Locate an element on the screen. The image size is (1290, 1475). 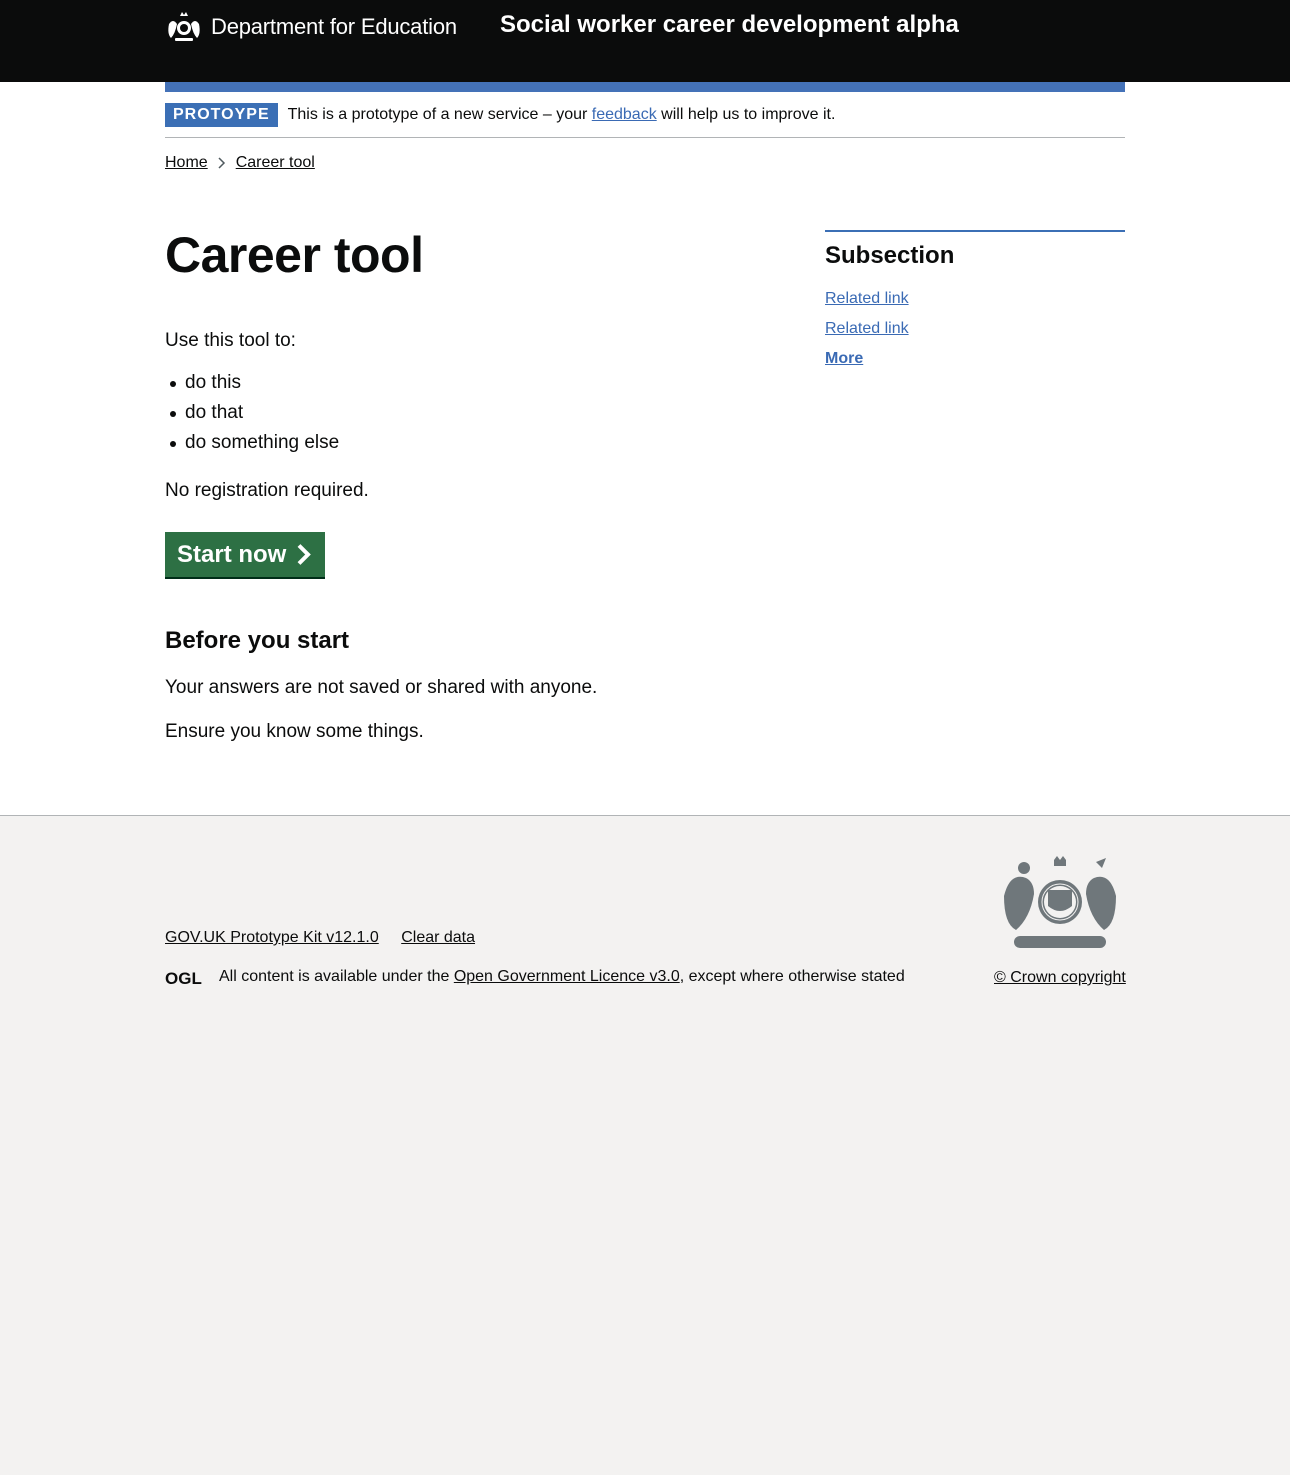
service-name-link: Social worker career development alpha is located at coordinates (729, 25).